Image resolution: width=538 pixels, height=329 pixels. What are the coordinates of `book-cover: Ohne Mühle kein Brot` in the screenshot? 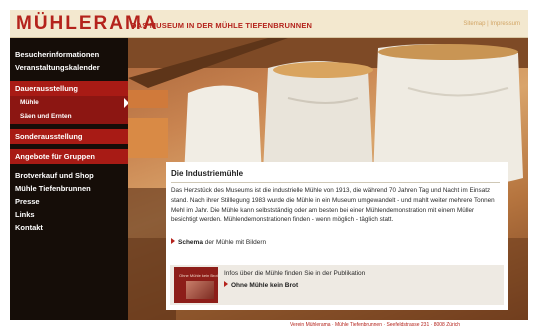 It's located at (196, 285).